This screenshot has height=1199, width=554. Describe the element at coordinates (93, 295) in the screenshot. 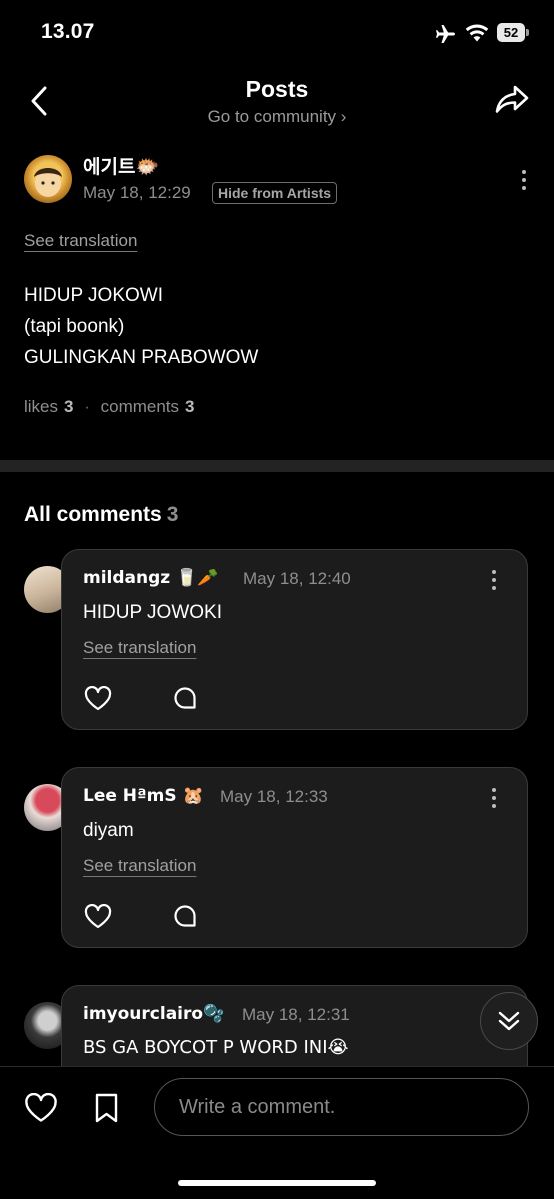

I see `post-line: HIDUP JOKOWI` at that location.